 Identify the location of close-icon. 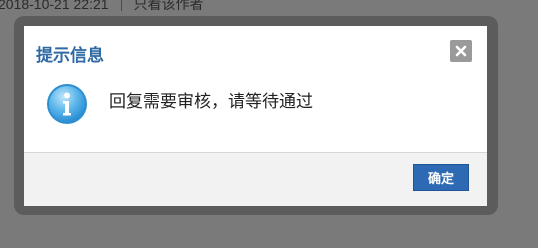
(461, 51).